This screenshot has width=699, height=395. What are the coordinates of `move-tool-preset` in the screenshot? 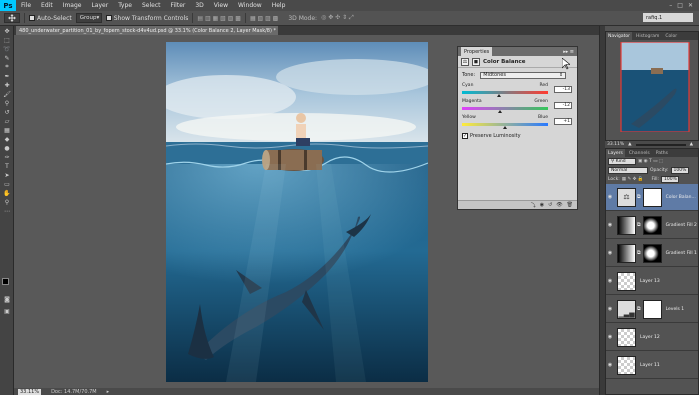 It's located at (12, 18).